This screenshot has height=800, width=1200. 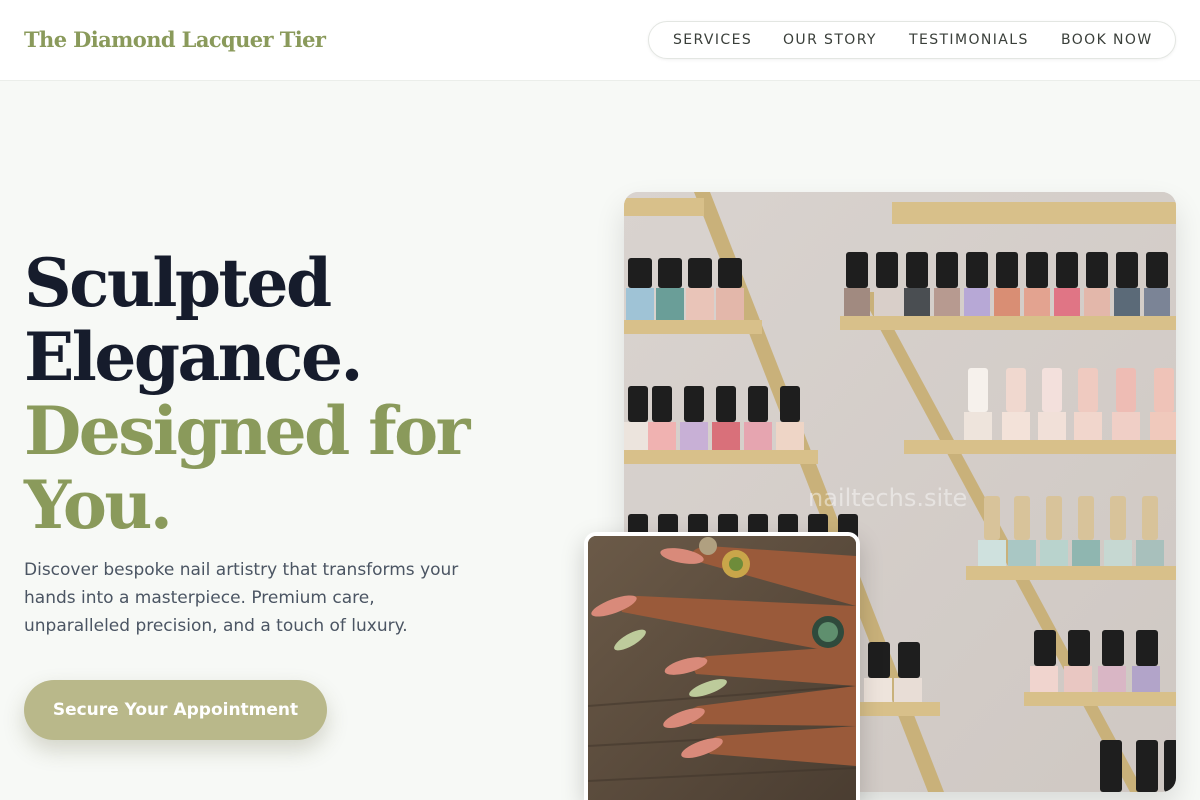 What do you see at coordinates (712, 40) in the screenshot?
I see `nav-services: SERVICES` at bounding box center [712, 40].